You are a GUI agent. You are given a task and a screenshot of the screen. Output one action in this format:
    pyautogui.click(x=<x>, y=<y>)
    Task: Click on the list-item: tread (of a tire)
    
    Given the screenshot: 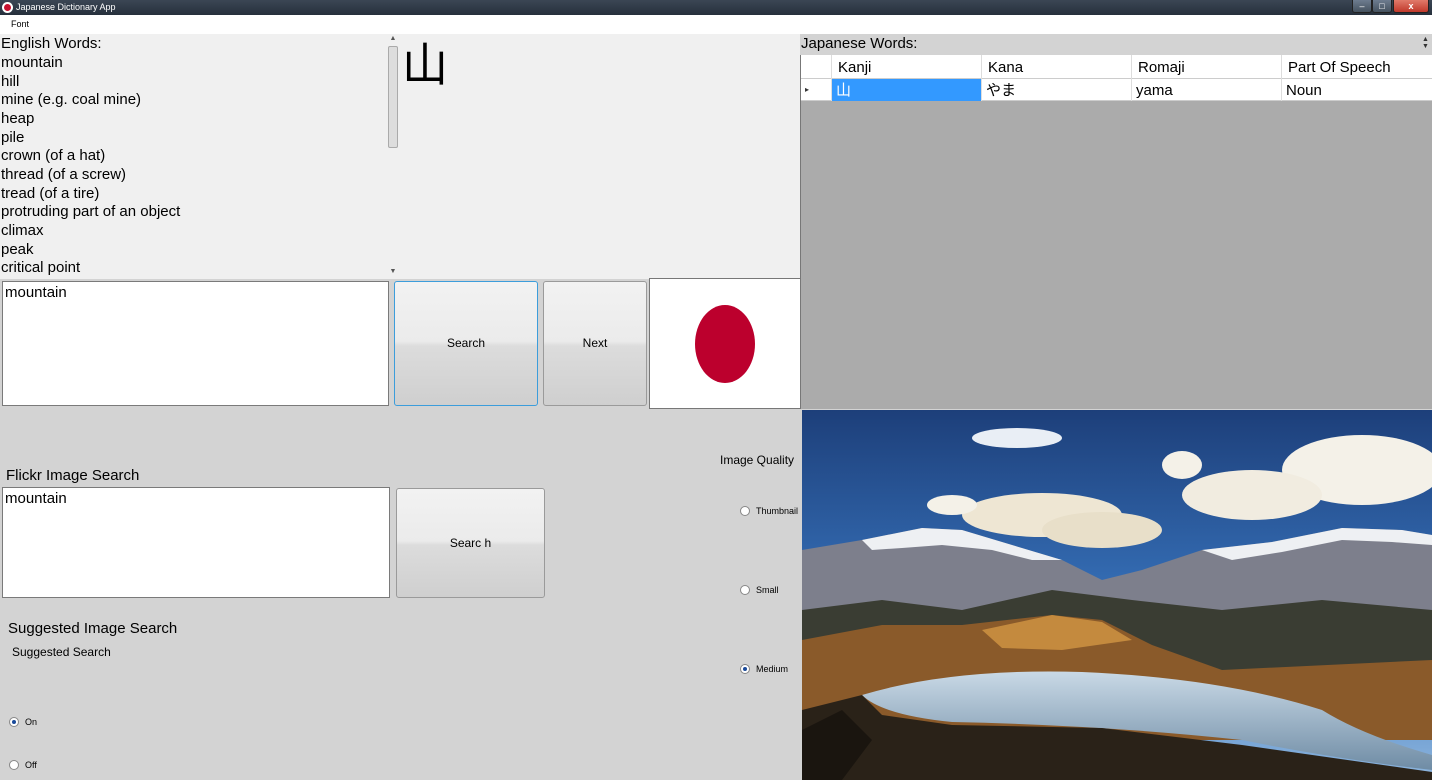 What is the action you would take?
    pyautogui.click(x=90, y=194)
    